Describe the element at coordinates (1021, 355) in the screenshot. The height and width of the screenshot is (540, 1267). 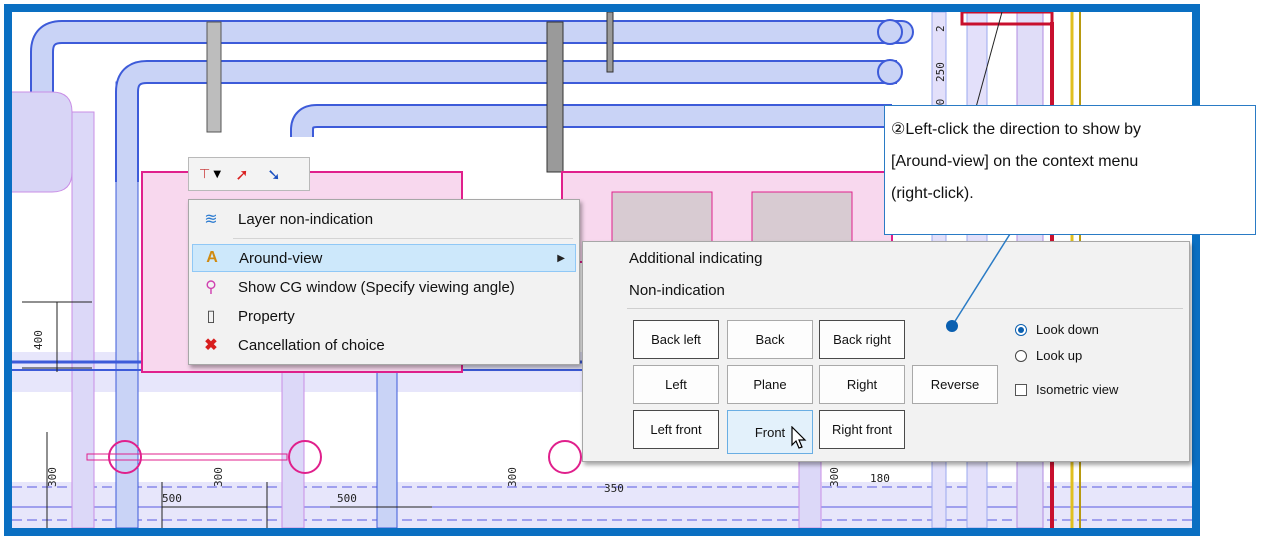
I see `look-up-radio` at that location.